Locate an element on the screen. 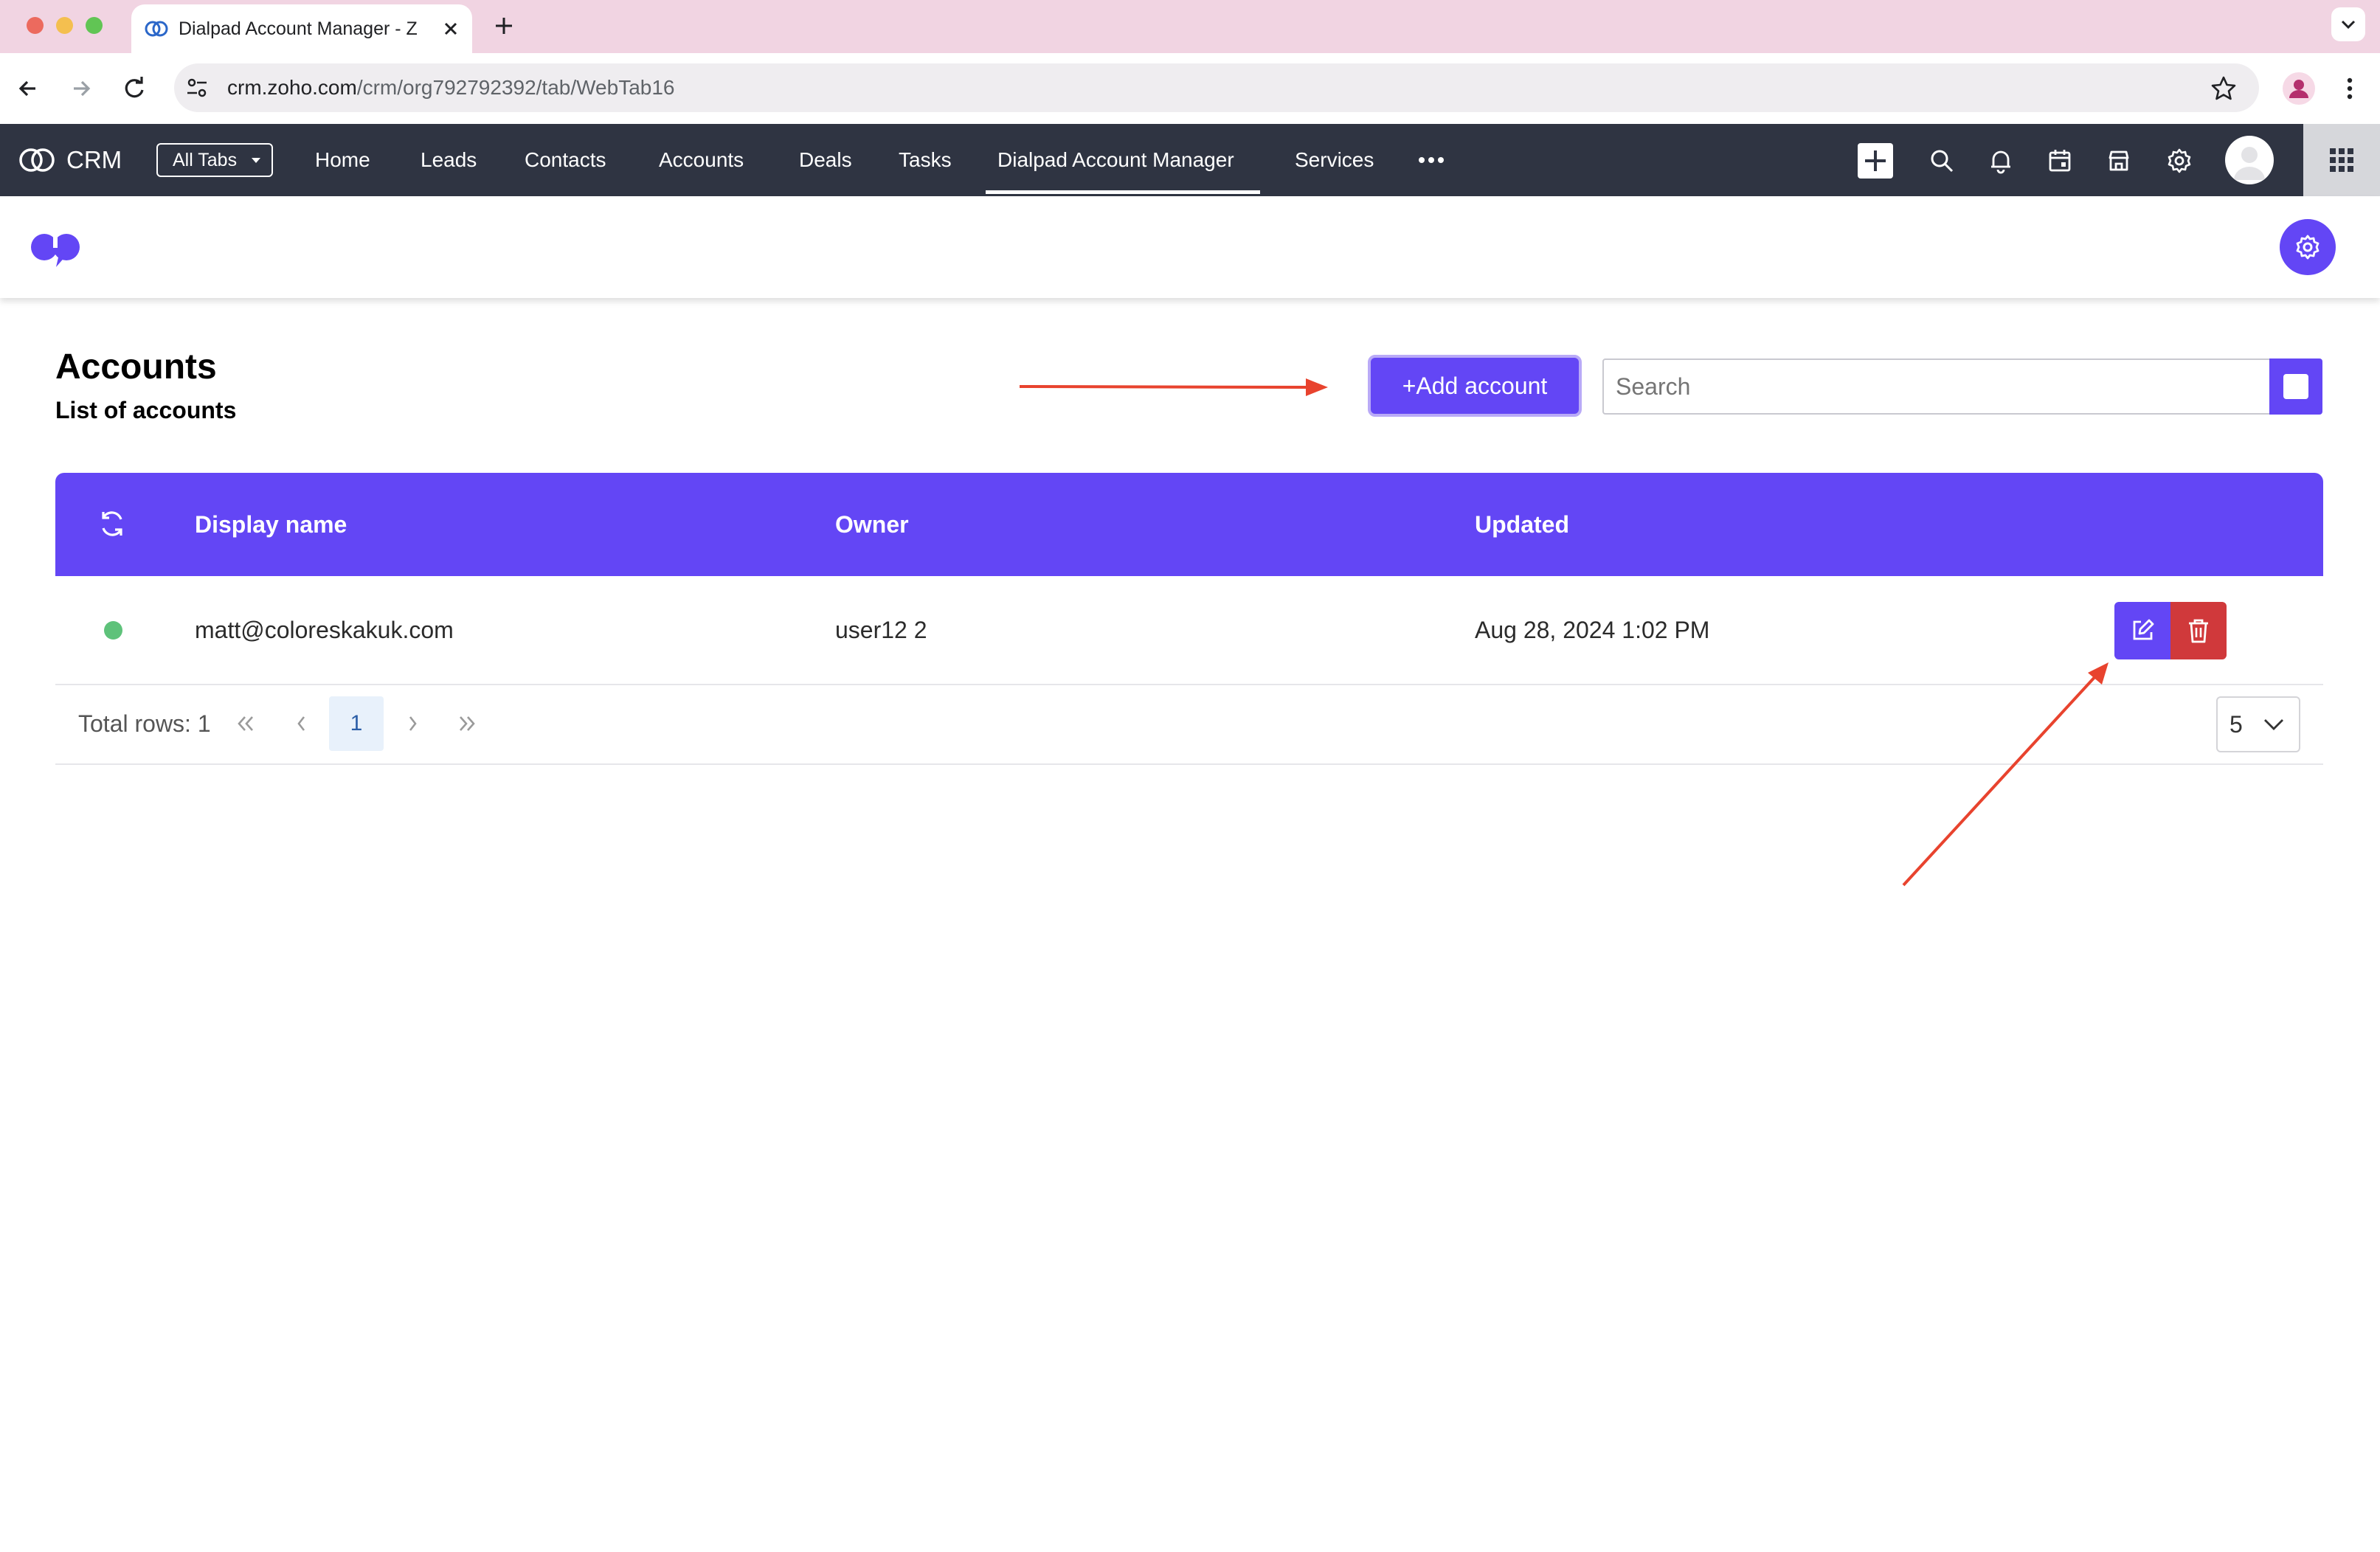 The height and width of the screenshot is (1552, 2380). add-account-button: +Add account is located at coordinates (1475, 386).